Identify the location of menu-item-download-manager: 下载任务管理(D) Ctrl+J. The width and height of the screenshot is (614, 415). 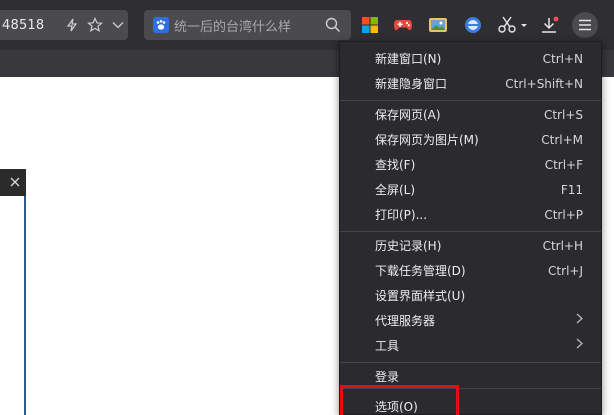
(470, 270).